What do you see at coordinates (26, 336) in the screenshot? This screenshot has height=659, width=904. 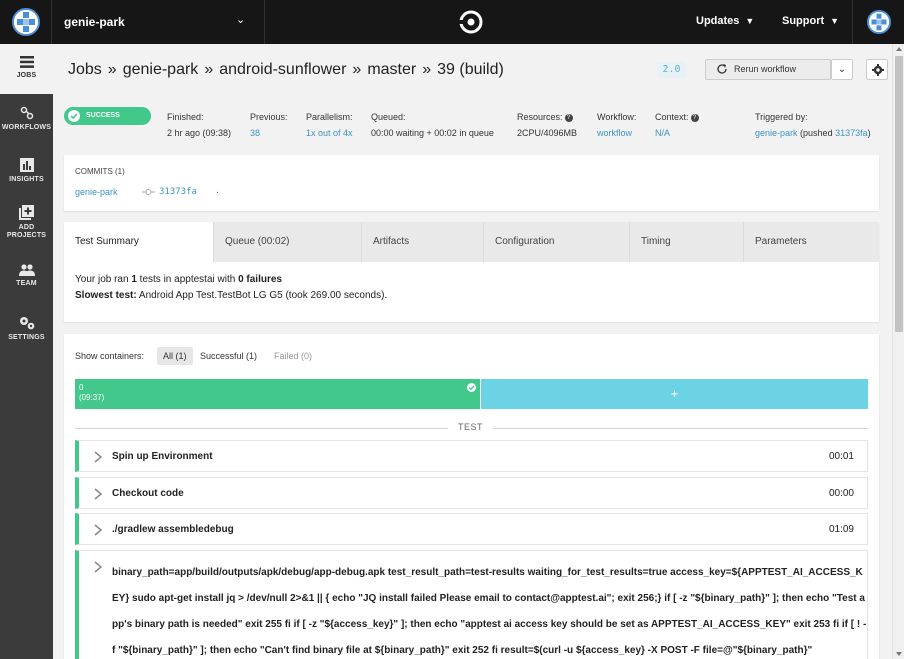 I see `sidebar-item-settings: SETTINGS` at bounding box center [26, 336].